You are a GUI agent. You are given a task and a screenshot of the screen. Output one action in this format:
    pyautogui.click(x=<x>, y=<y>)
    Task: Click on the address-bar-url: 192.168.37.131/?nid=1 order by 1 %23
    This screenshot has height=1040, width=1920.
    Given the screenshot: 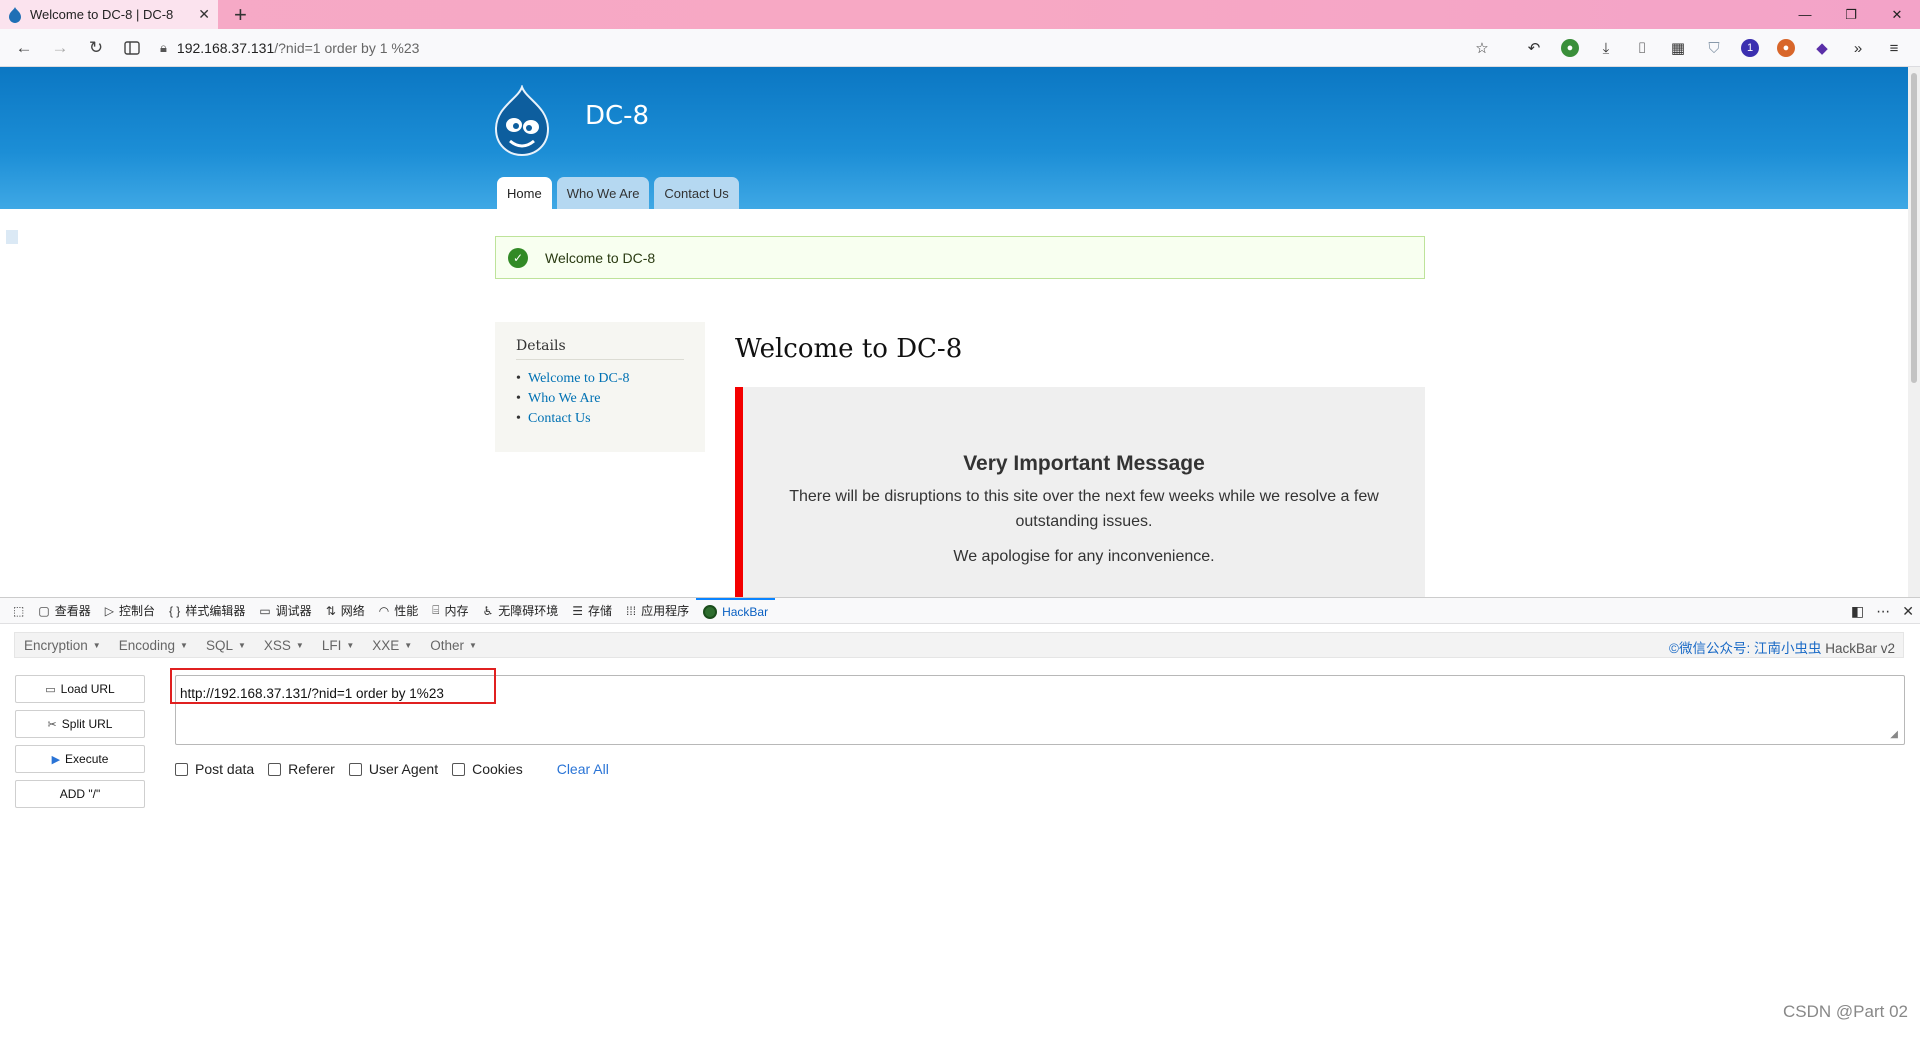 What is the action you would take?
    pyautogui.click(x=298, y=48)
    